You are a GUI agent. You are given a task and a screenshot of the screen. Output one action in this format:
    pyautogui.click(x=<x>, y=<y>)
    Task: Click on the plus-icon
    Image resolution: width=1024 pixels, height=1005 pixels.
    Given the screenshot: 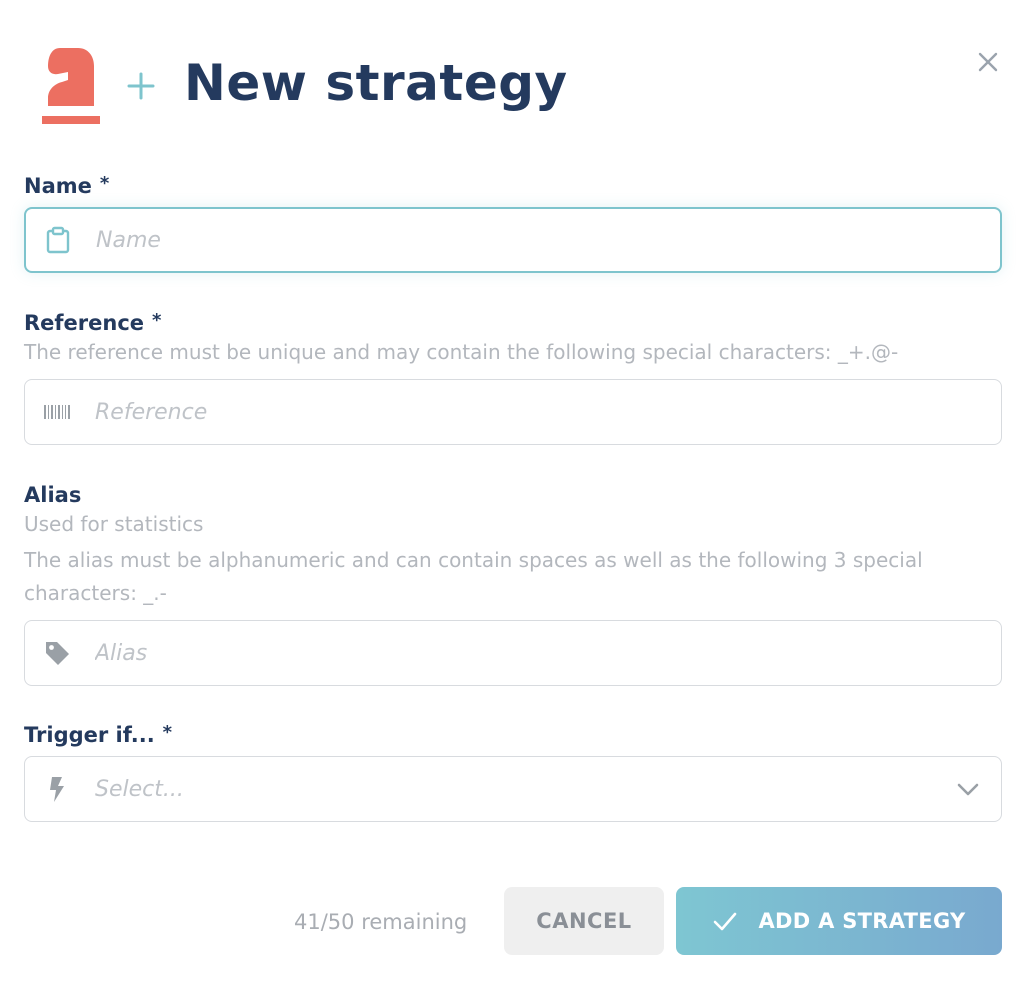 What is the action you would take?
    pyautogui.click(x=141, y=86)
    